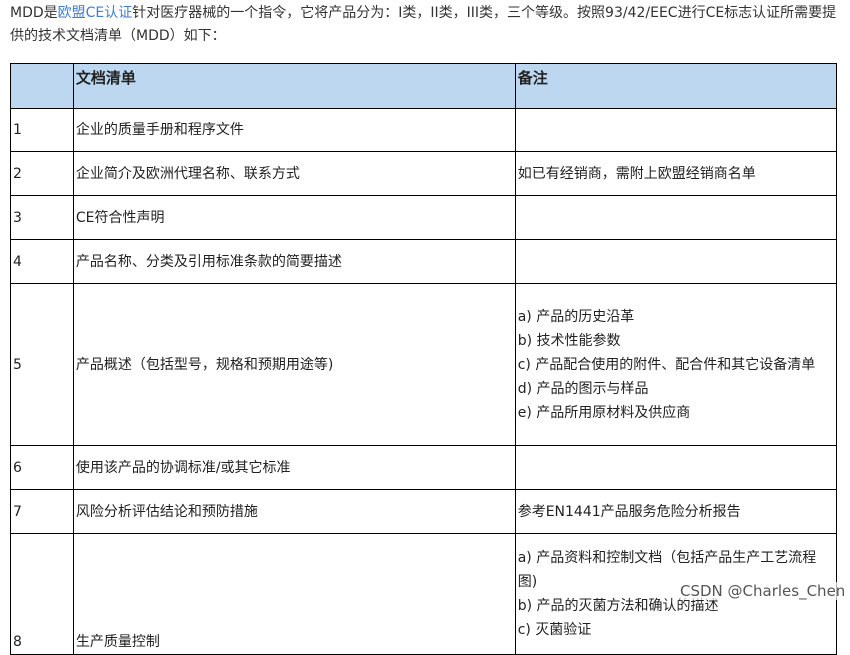 This screenshot has height=655, width=850. Describe the element at coordinates (666, 364) in the screenshot. I see `remark-item: c) 产品配合使用的附件、配合件和其它设备清单` at that location.